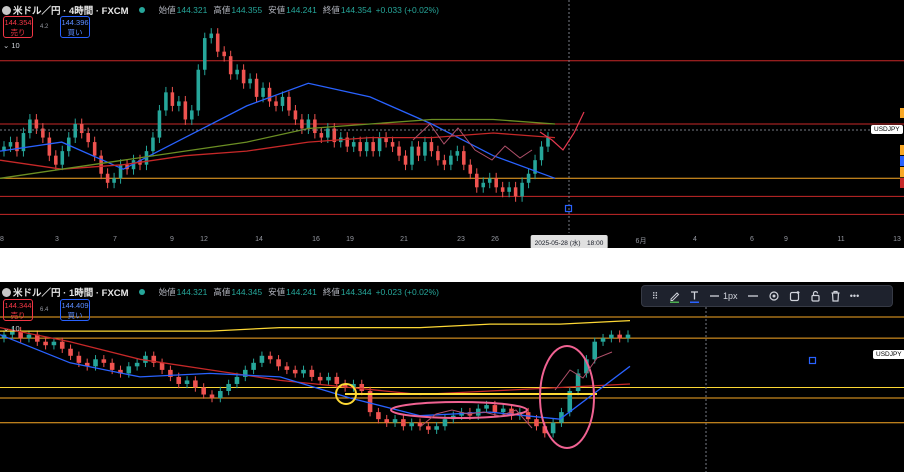  I want to click on open-value: 144.321, so click(192, 10).